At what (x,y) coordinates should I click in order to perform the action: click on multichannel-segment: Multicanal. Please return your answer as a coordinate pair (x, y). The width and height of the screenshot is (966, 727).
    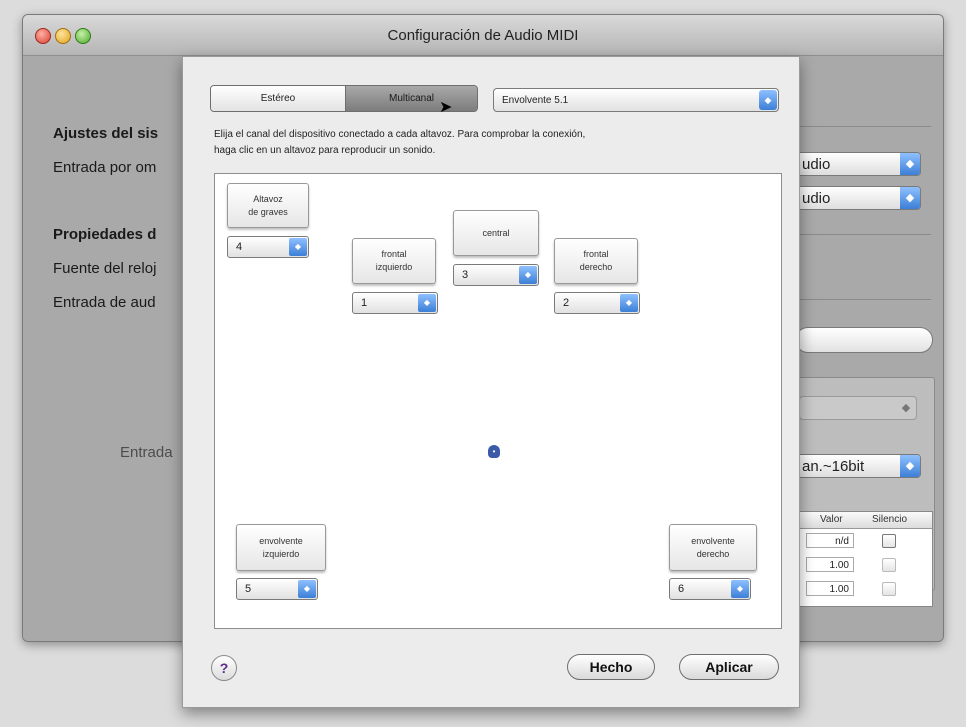
    Looking at the image, I should click on (411, 98).